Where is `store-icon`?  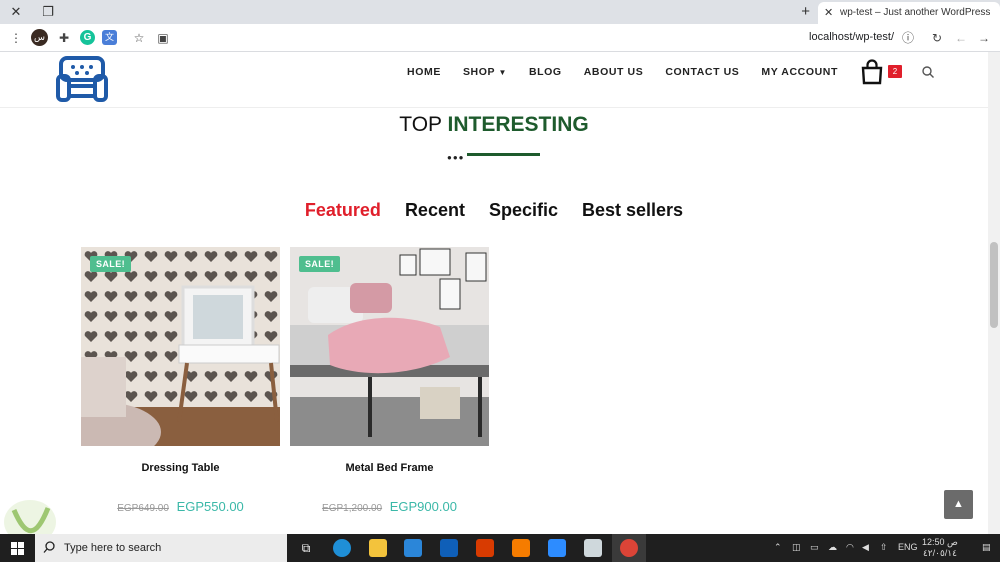
store-icon is located at coordinates (413, 548).